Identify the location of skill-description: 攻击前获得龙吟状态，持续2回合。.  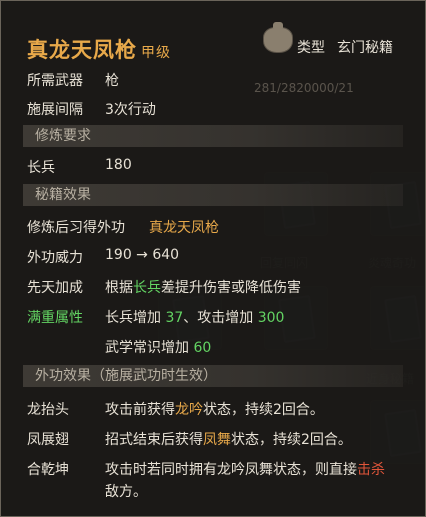
(214, 409).